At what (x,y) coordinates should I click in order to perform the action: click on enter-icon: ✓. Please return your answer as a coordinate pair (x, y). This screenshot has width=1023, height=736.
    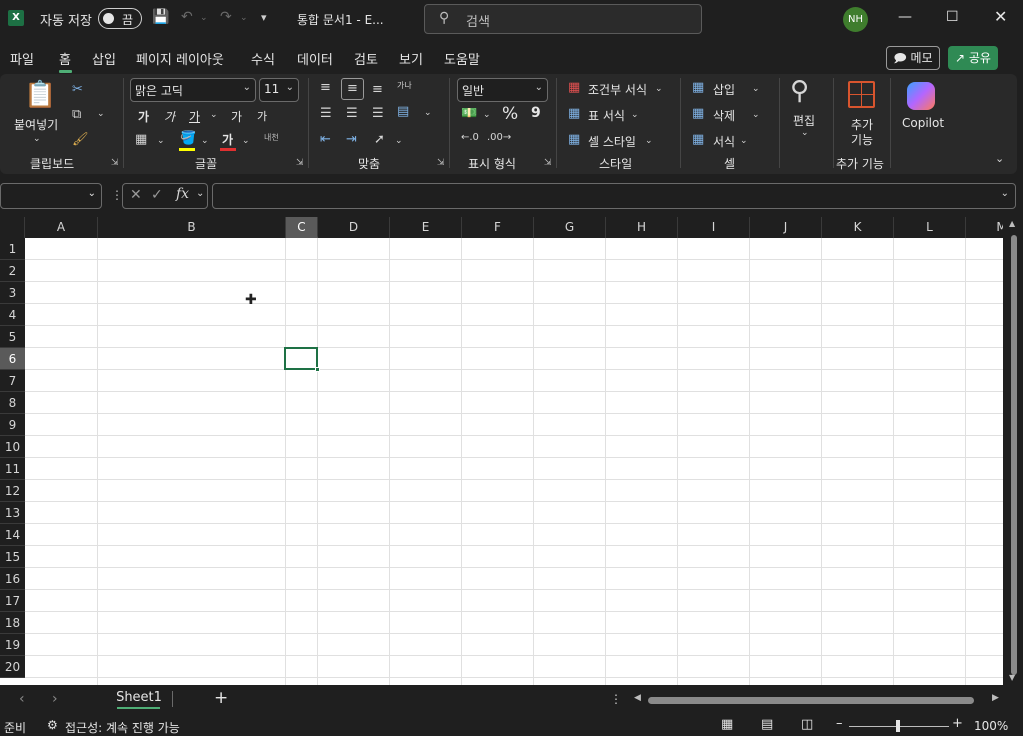
    Looking at the image, I should click on (157, 195).